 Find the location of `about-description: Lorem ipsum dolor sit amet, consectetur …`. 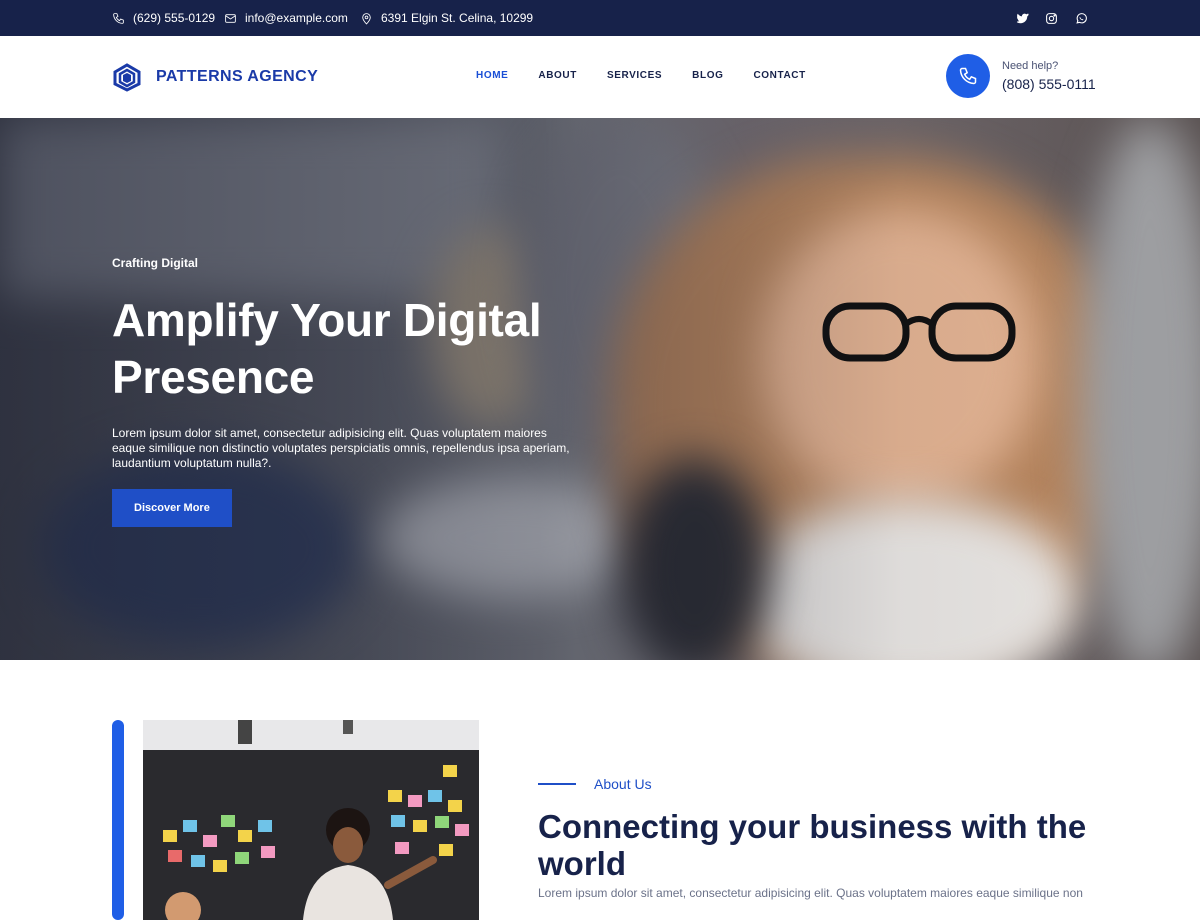

about-description: Lorem ipsum dolor sit amet, consectetur … is located at coordinates (810, 893).